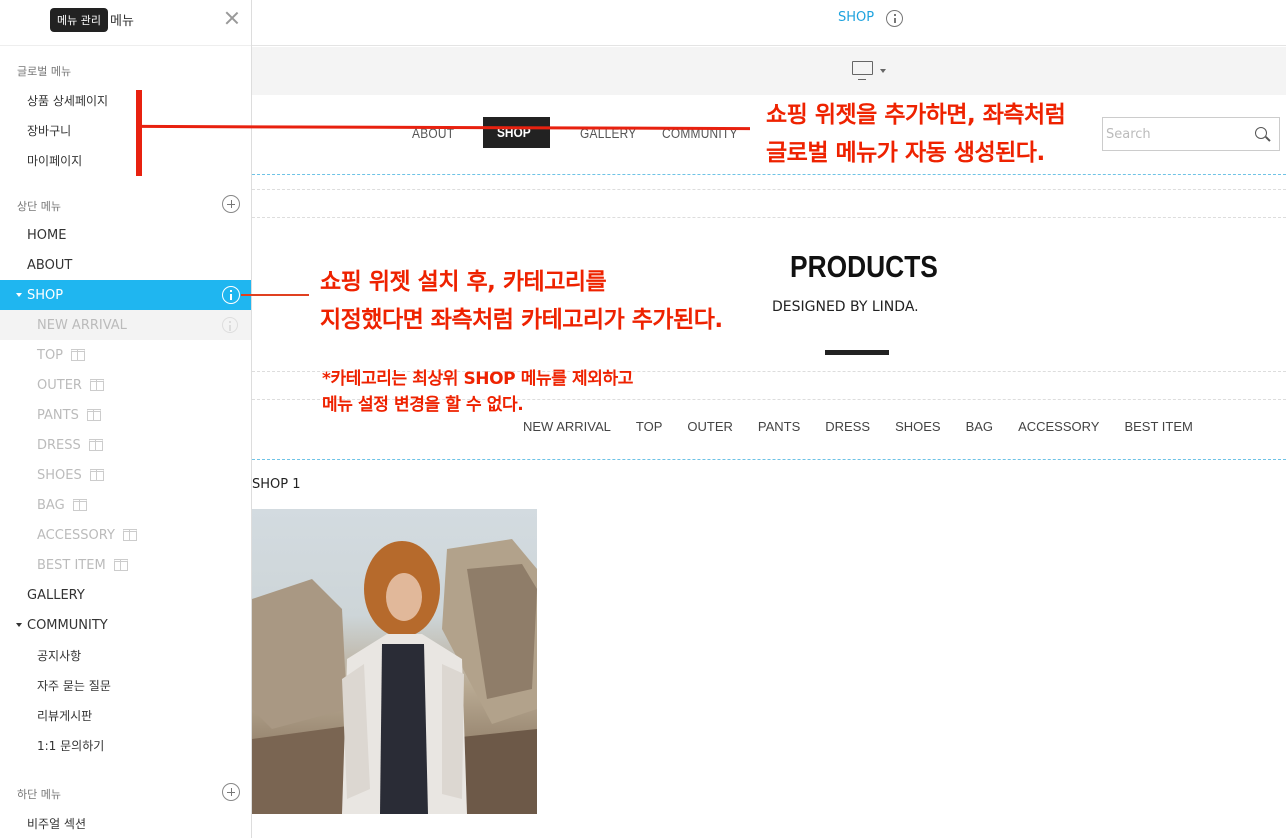 The image size is (1286, 838). What do you see at coordinates (125, 100) in the screenshot?
I see `global-item-product-detail: 상품 상세페이지` at bounding box center [125, 100].